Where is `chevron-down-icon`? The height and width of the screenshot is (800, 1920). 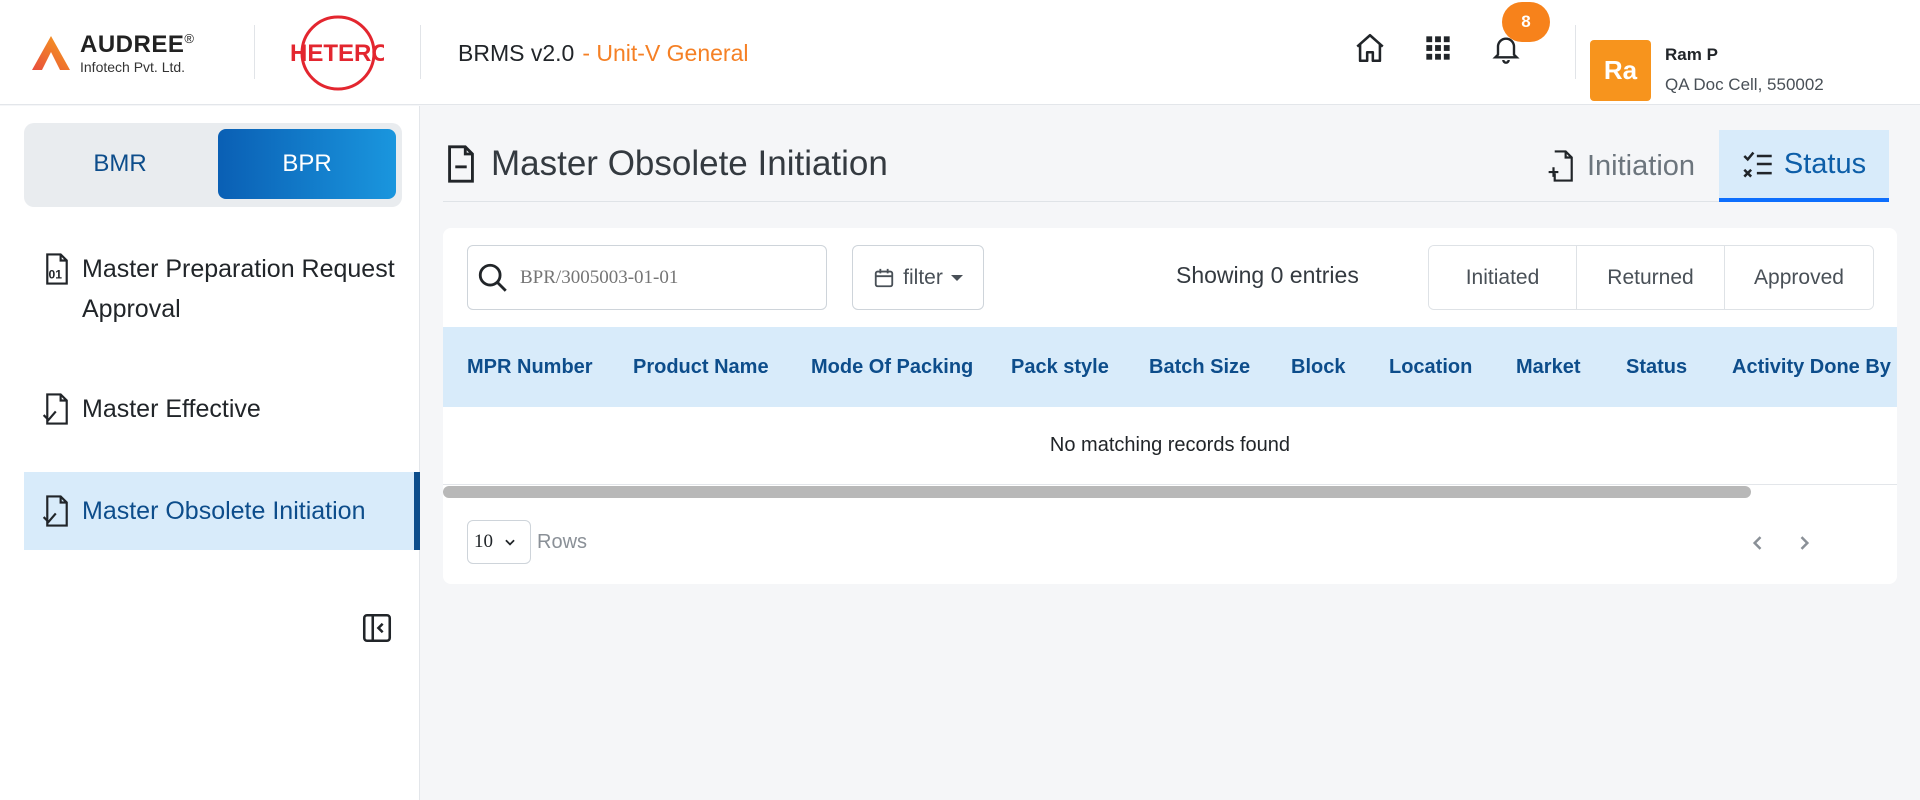 chevron-down-icon is located at coordinates (510, 542).